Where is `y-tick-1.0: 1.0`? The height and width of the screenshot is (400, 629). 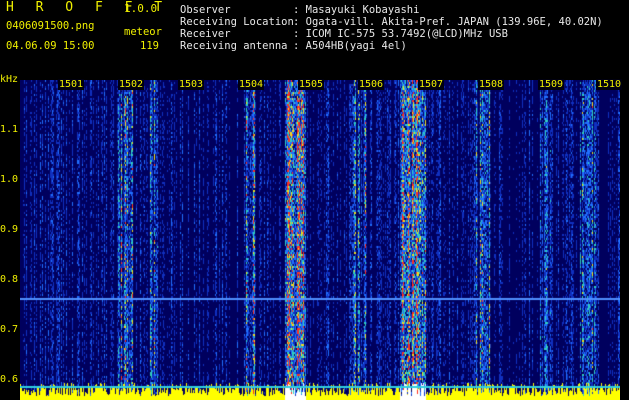 y-tick-1.0: 1.0 is located at coordinates (9, 179).